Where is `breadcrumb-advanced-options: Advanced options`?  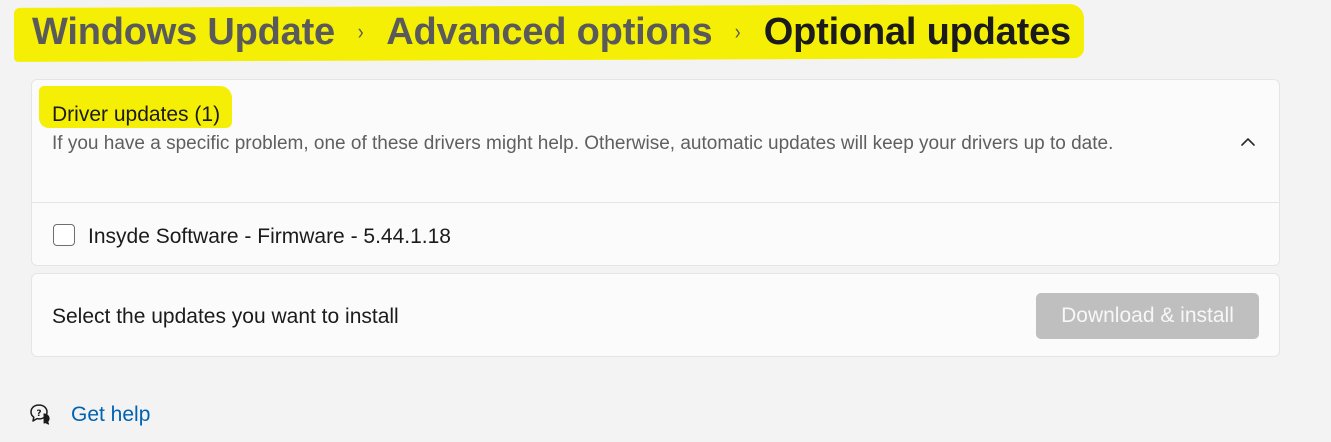
breadcrumb-advanced-options: Advanced options is located at coordinates (549, 32).